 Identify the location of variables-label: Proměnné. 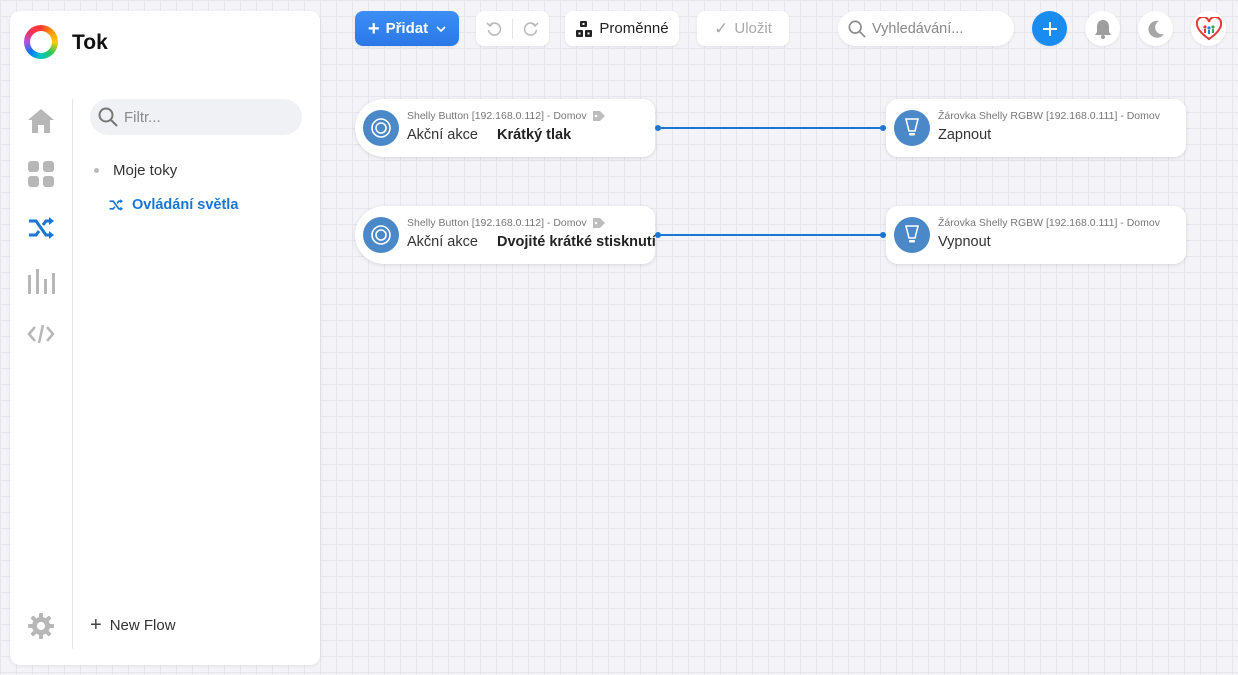
(634, 28).